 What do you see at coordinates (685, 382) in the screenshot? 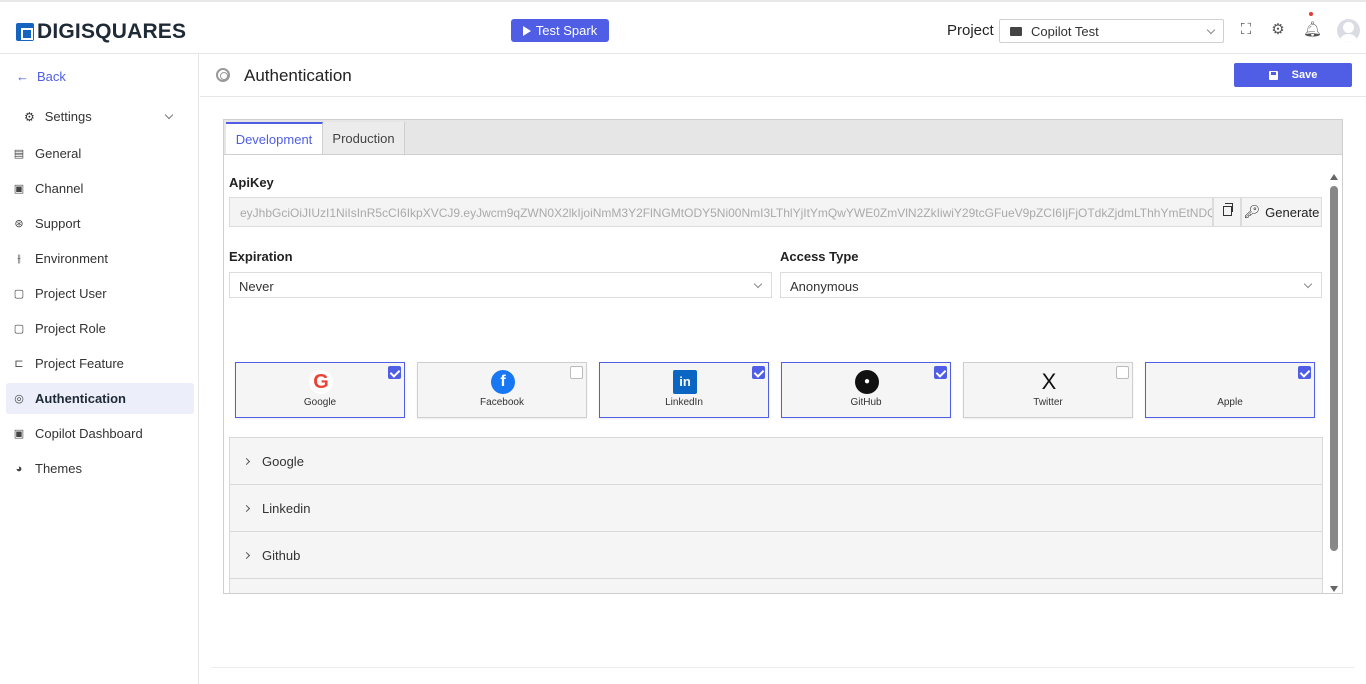
I see `linkedin-icon: in` at bounding box center [685, 382].